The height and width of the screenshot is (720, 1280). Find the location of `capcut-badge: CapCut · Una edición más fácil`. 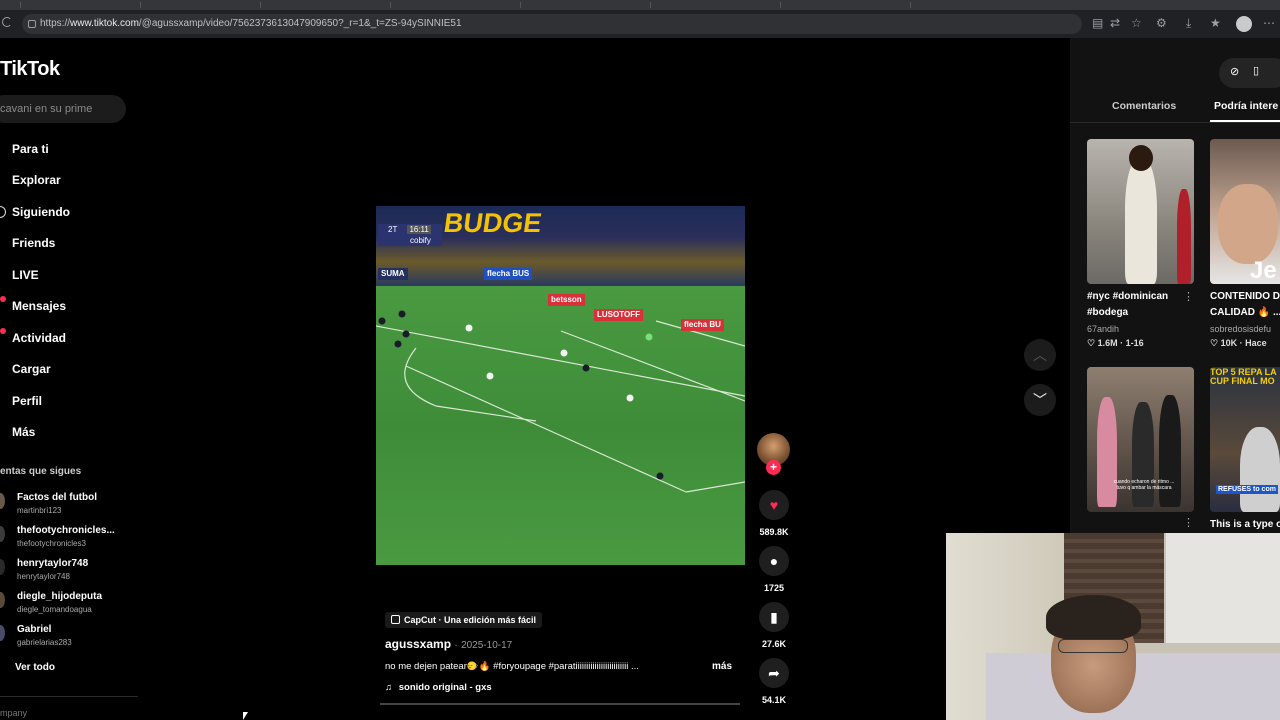

capcut-badge: CapCut · Una edición más fácil is located at coordinates (464, 620).